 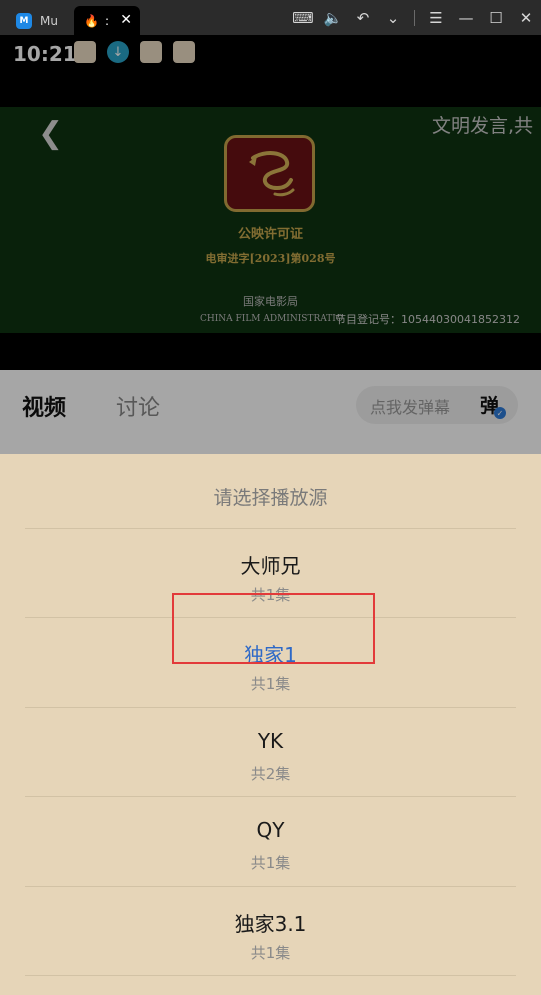 I want to click on undo-icon: ↶, so click(x=363, y=17).